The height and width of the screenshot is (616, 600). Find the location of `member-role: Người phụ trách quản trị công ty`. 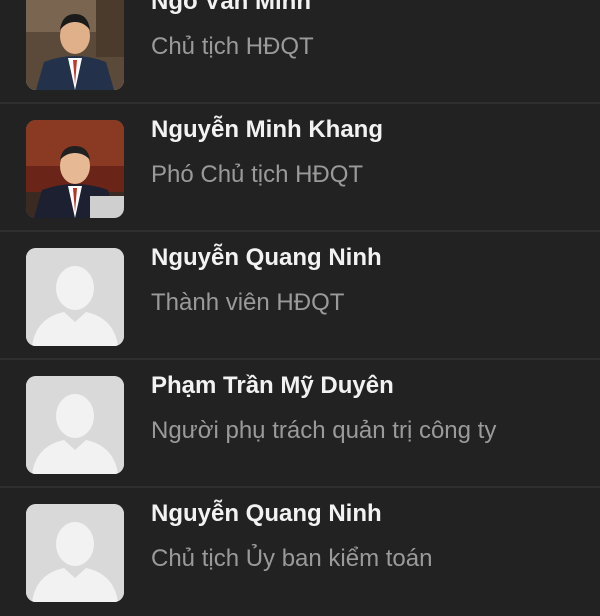

member-role: Người phụ trách quản trị công ty is located at coordinates (324, 430).